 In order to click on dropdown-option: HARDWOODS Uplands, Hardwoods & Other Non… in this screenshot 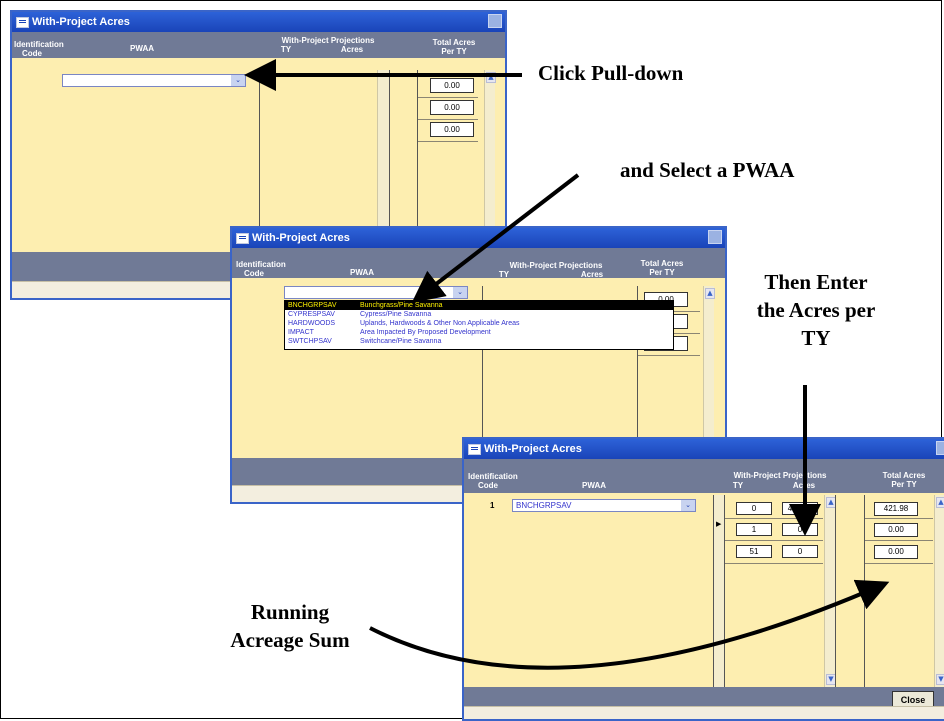, I will do `click(479, 323)`.